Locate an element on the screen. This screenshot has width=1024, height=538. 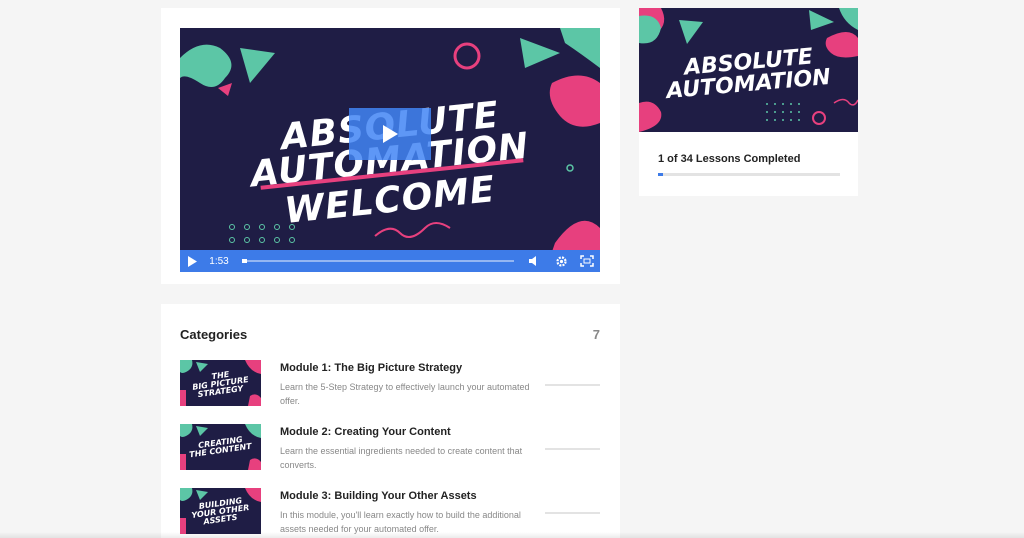
module-1-progress-bar is located at coordinates (572, 385).